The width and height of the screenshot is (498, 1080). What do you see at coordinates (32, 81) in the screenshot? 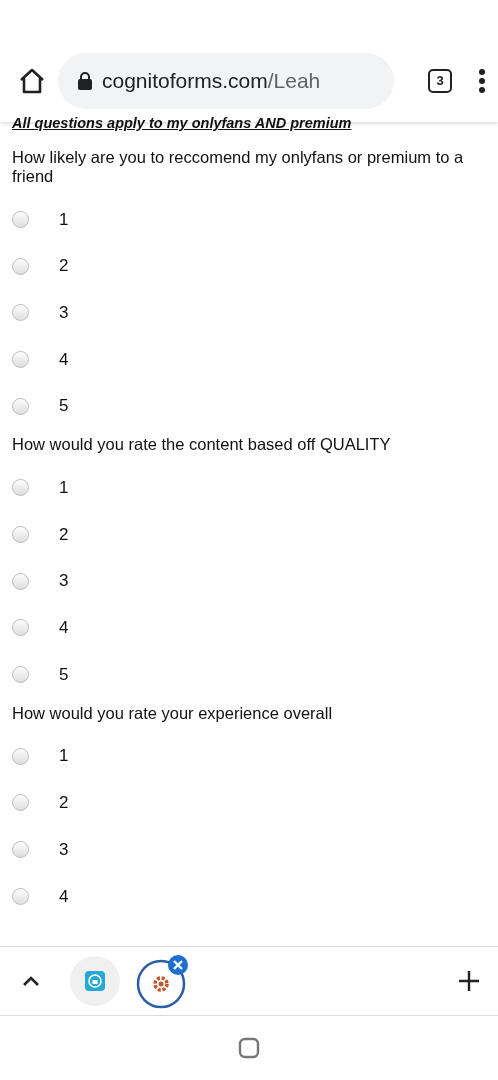
I see `home-icon` at bounding box center [32, 81].